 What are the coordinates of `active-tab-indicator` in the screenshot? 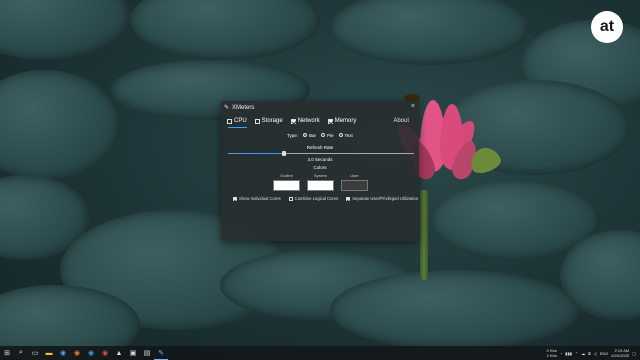 It's located at (237, 127).